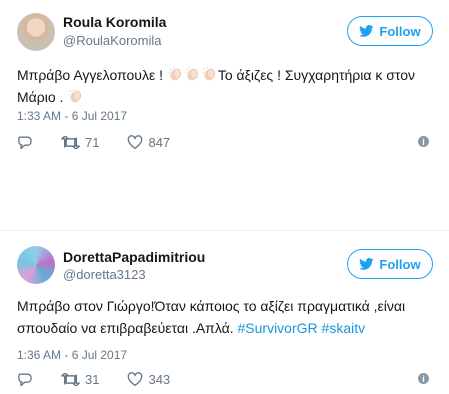 Image resolution: width=449 pixels, height=394 pixels. I want to click on tweet-timestamp: 1:36 AM - 6 Jul 2017, so click(72, 355).